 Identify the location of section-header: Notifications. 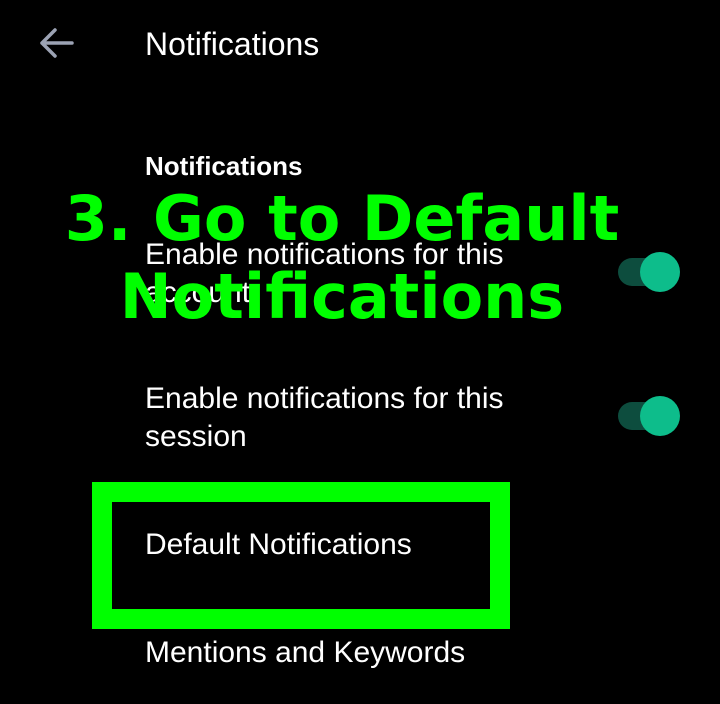
(224, 166).